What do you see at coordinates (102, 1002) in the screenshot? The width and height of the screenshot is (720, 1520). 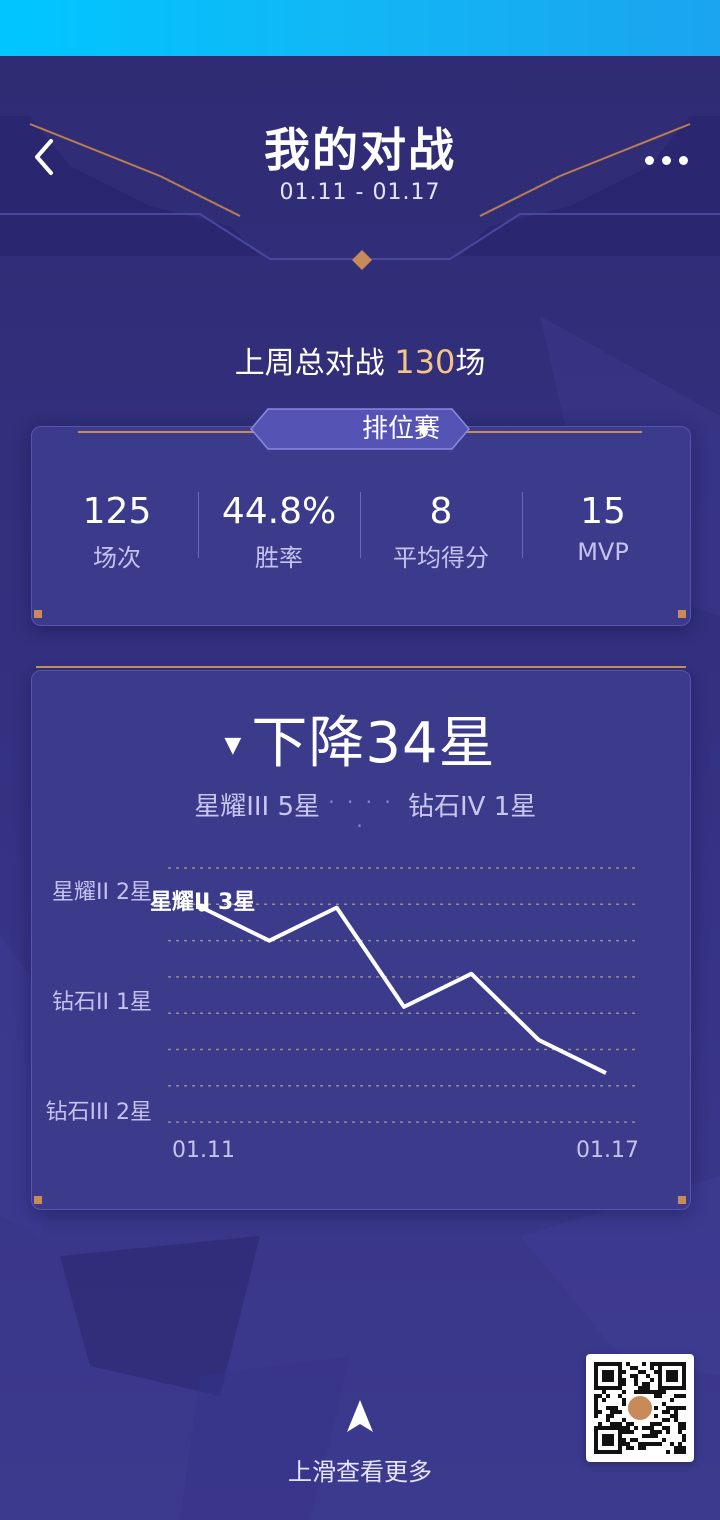 I see `y-tick-label: 钻石II 1星` at bounding box center [102, 1002].